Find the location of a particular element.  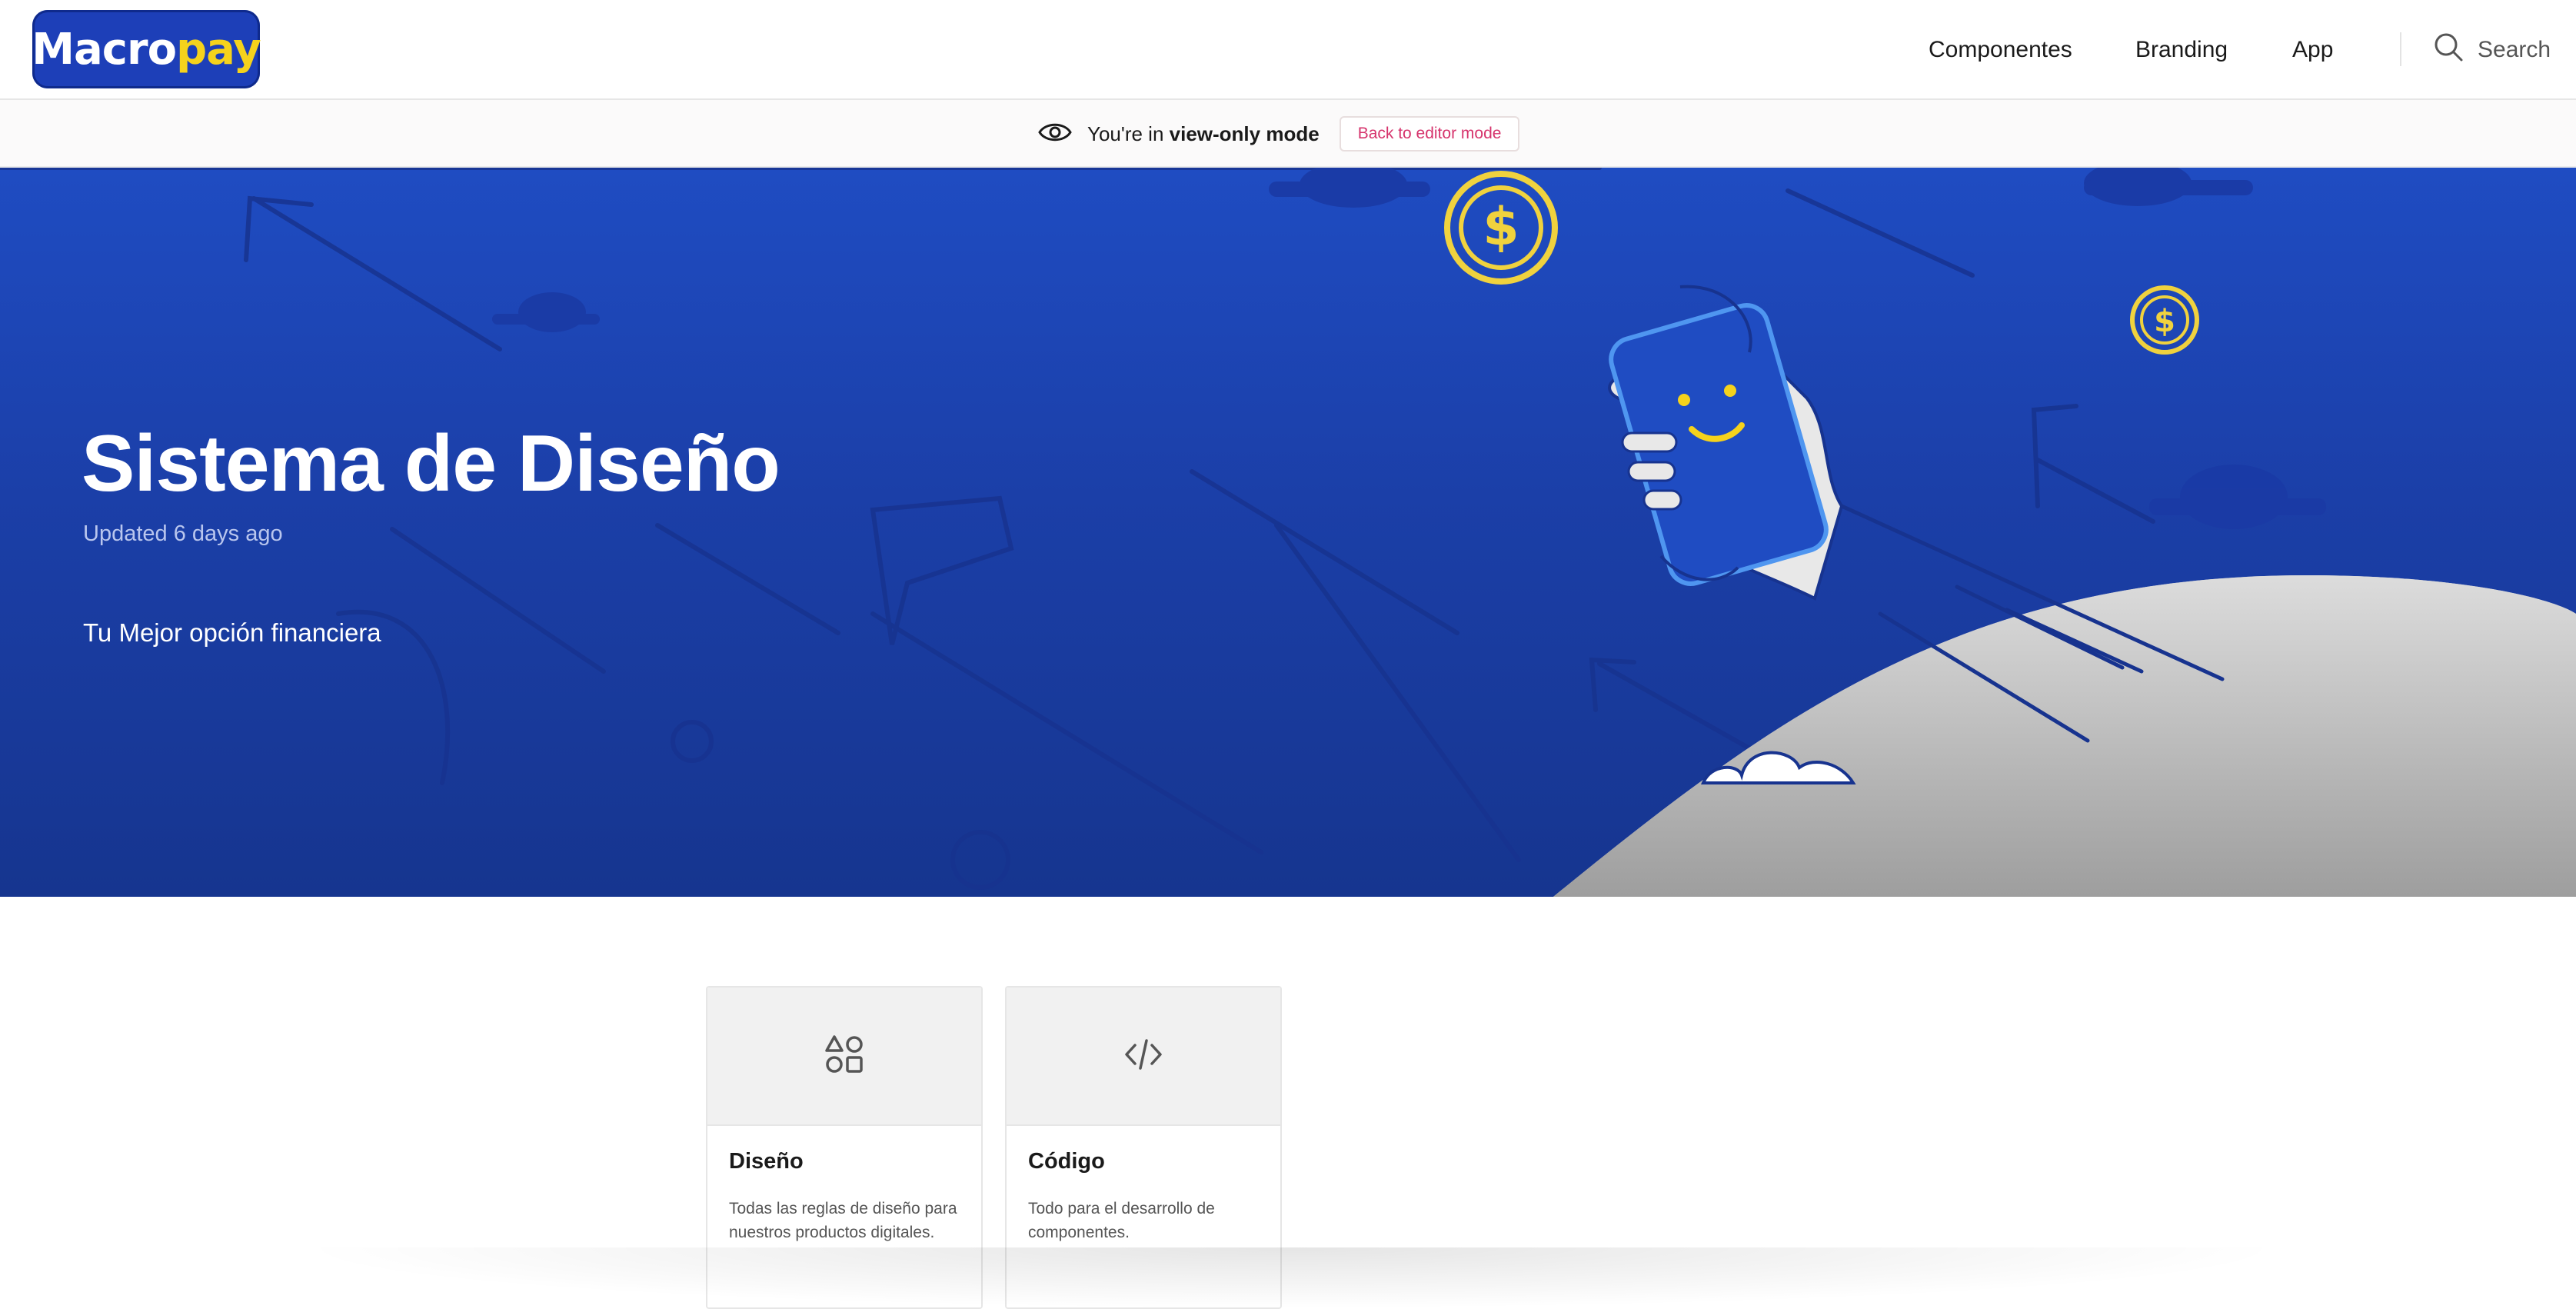

coin-icon-small: $ is located at coordinates (2164, 320).